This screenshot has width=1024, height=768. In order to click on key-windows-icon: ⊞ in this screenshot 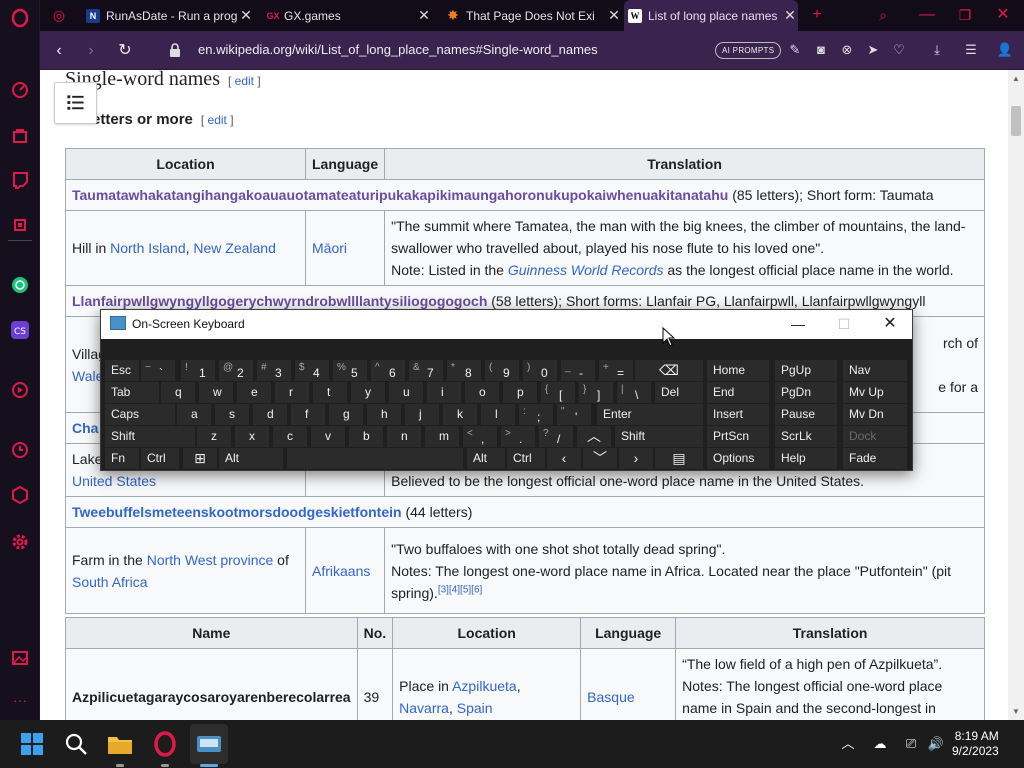, I will do `click(200, 458)`.